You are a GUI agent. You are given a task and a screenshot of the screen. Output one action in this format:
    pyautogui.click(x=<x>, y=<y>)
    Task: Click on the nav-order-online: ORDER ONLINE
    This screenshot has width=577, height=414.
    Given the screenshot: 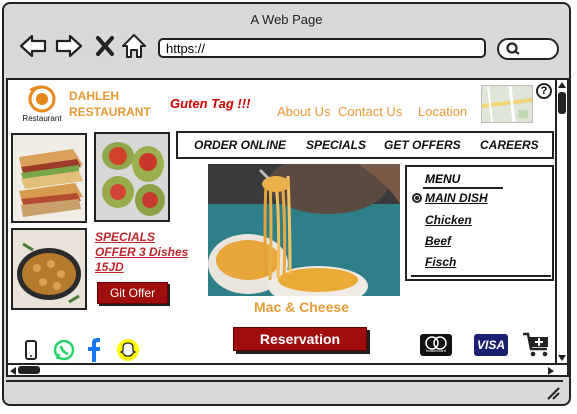 What is the action you would take?
    pyautogui.click(x=240, y=145)
    